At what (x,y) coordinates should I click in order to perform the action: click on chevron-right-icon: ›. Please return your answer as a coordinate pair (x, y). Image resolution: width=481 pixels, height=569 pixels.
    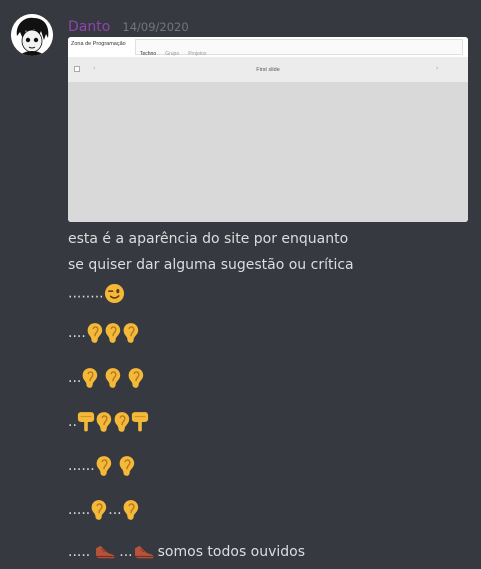
    Looking at the image, I should click on (437, 68).